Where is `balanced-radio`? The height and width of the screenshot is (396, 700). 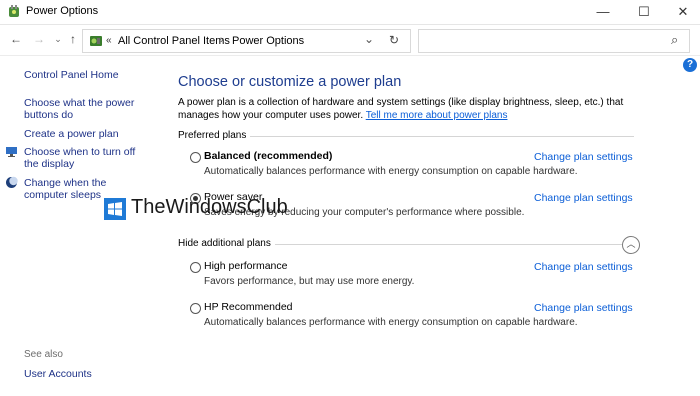 balanced-radio is located at coordinates (195, 157).